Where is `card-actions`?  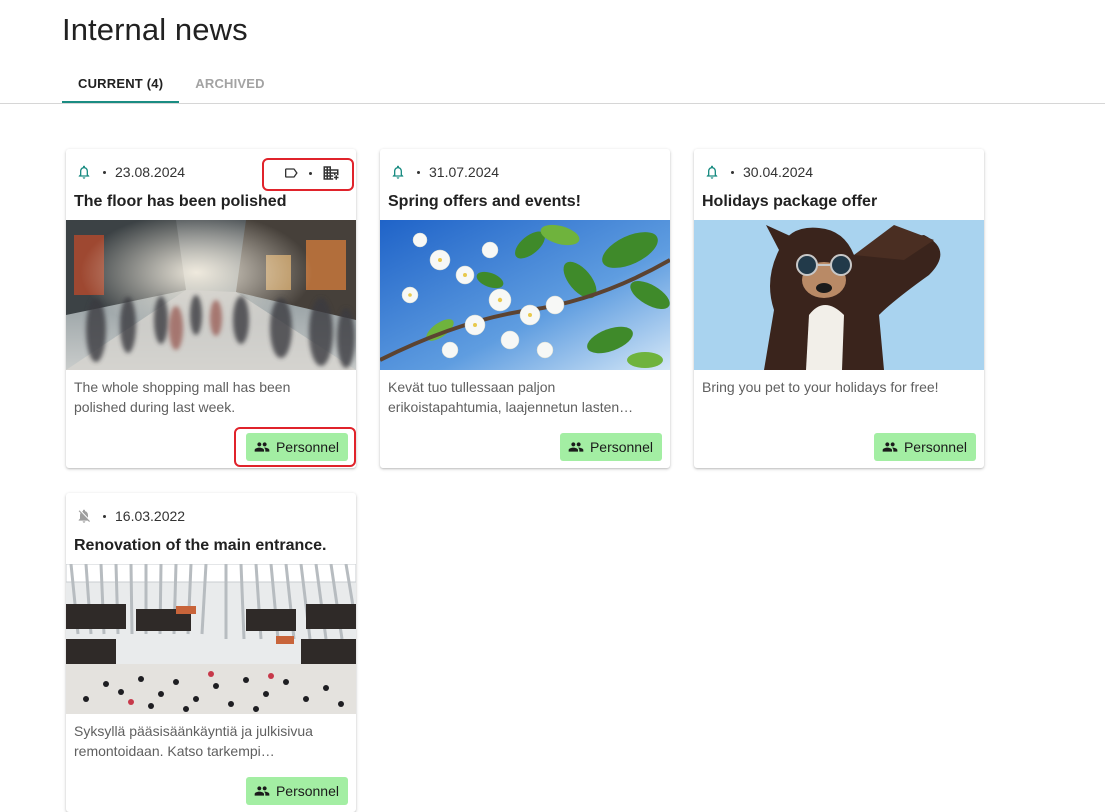
card-actions is located at coordinates (311, 173).